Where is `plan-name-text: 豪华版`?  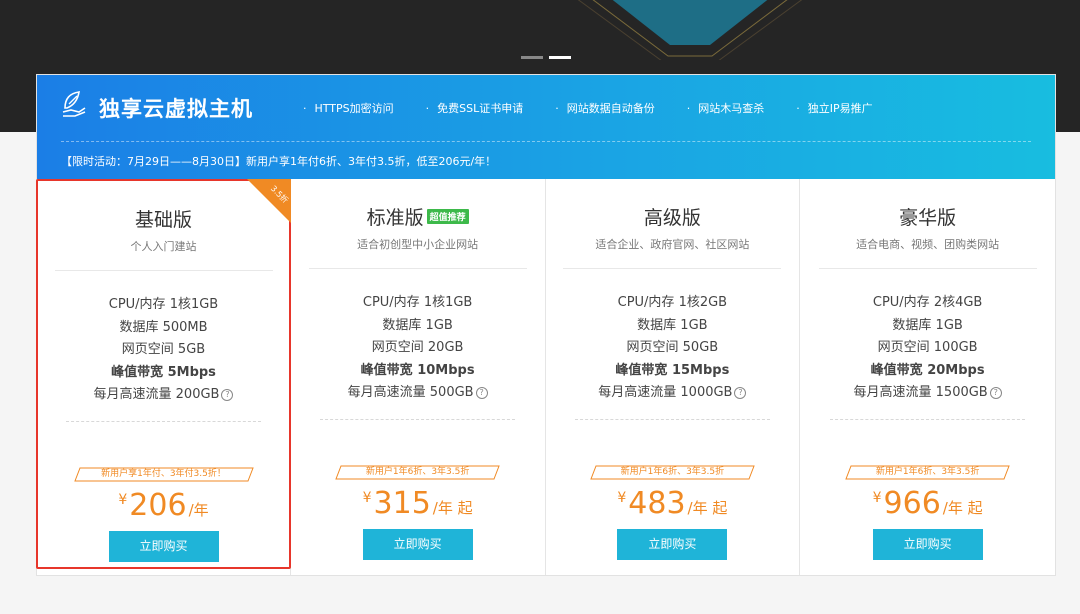 plan-name-text: 豪华版 is located at coordinates (928, 218).